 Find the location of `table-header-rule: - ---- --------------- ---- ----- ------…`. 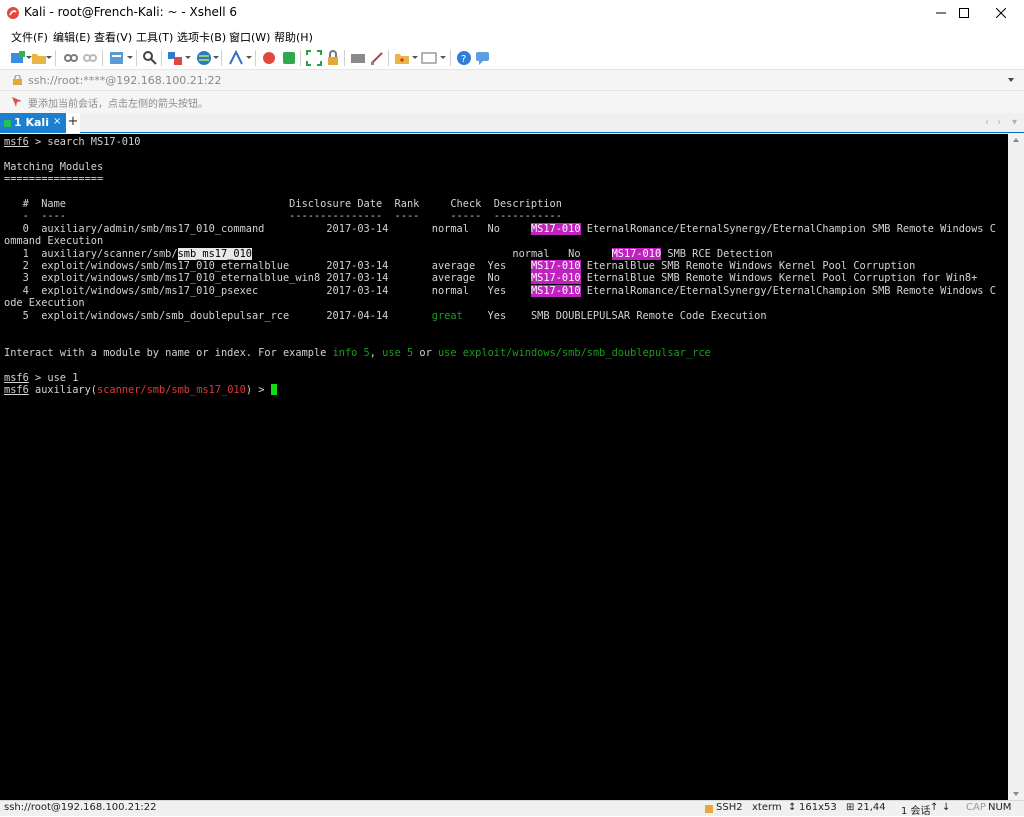

table-header-rule: - ---- --------------- ---- ----- ------… is located at coordinates (283, 216).